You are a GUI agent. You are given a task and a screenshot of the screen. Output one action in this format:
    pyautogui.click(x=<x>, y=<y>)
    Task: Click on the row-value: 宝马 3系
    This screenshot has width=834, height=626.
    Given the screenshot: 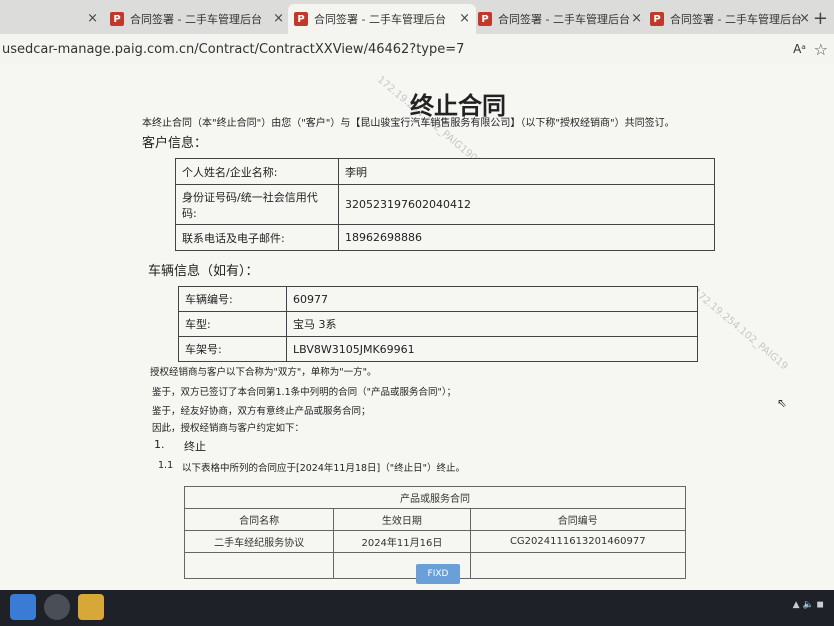 What is the action you would take?
    pyautogui.click(x=492, y=324)
    